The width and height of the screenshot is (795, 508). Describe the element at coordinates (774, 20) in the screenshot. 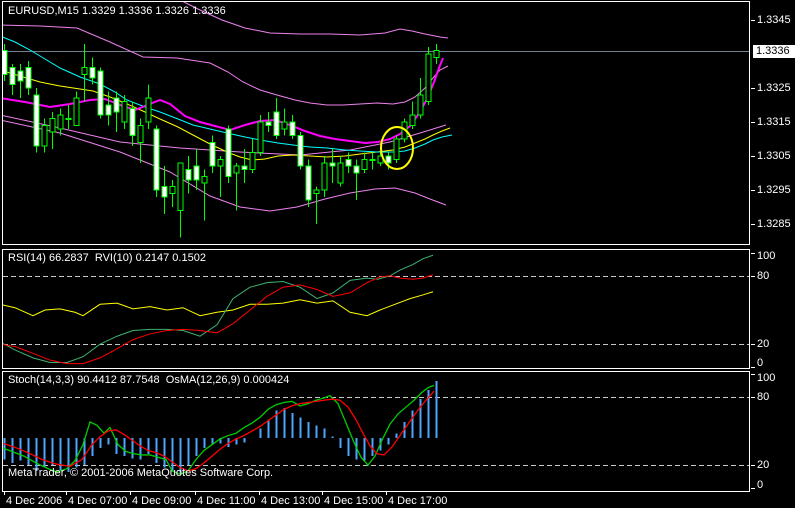

I see `price-axis-label: 1.3345` at that location.